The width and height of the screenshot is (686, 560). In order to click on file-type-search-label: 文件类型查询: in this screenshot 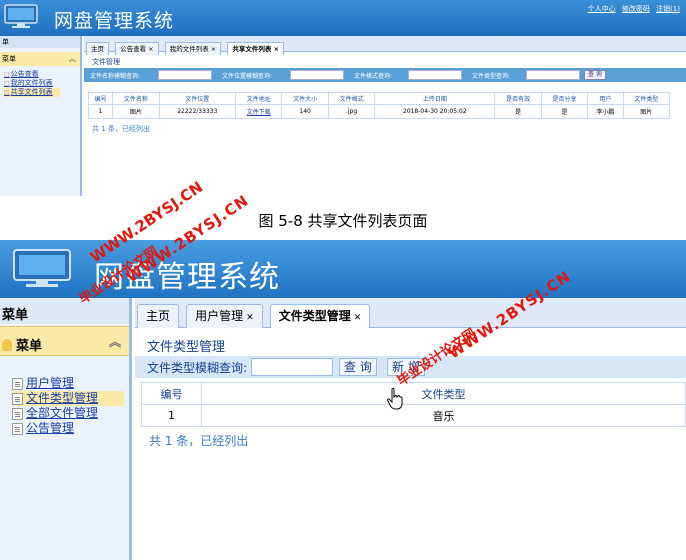, I will do `click(491, 76)`.